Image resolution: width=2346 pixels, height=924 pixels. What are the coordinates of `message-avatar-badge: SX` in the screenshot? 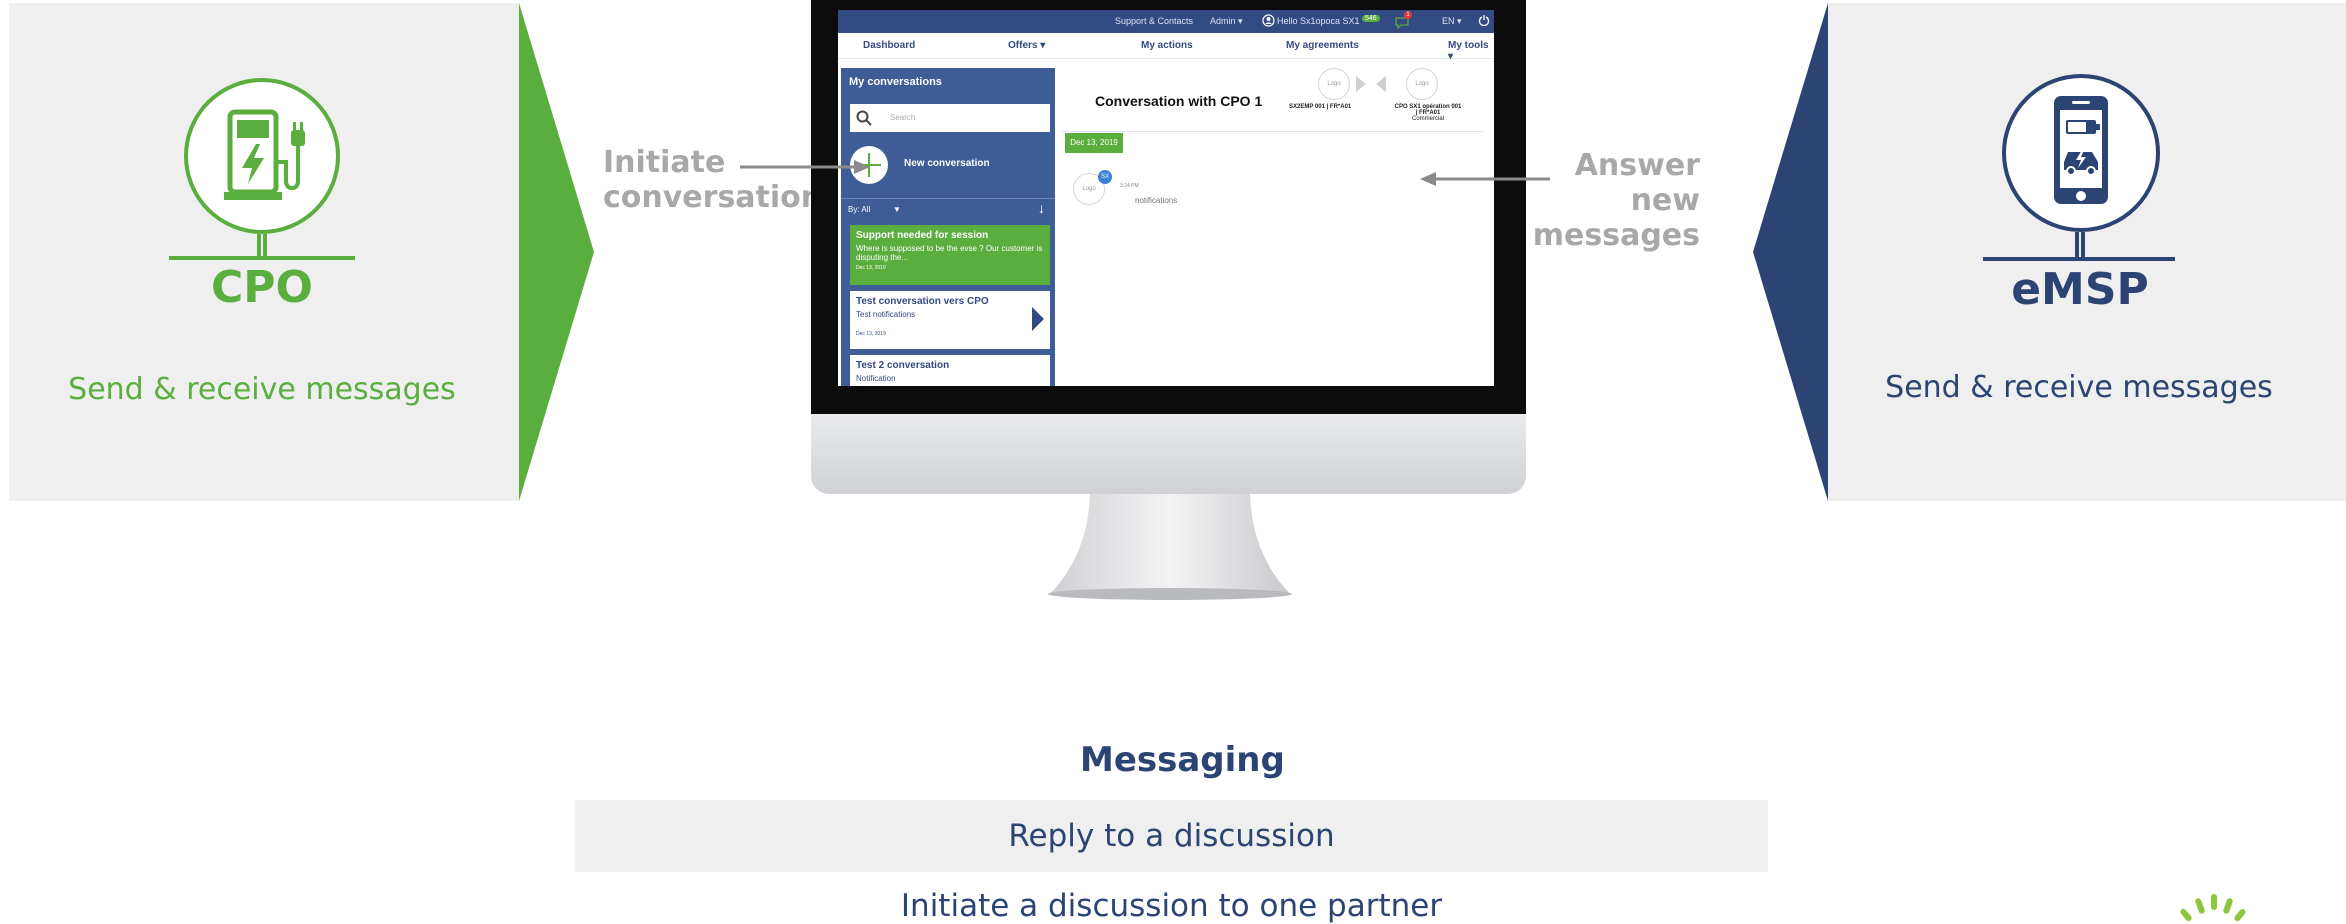 It's located at (1105, 177).